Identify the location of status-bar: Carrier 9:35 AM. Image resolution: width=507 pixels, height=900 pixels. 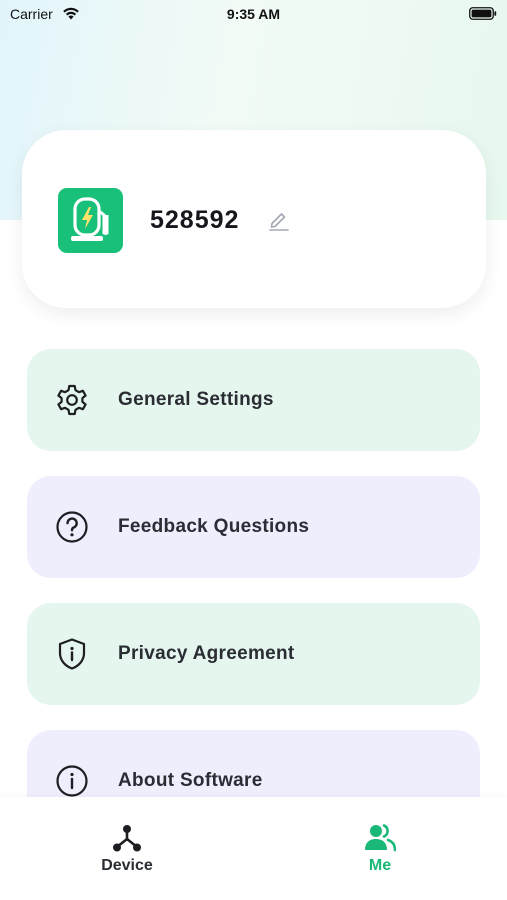
(253, 14).